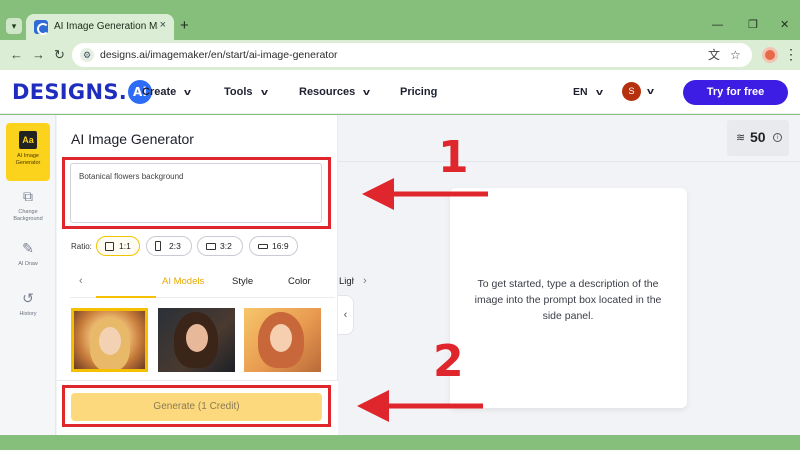 This screenshot has width=800, height=450. I want to click on minimize-button: —, so click(717, 25).